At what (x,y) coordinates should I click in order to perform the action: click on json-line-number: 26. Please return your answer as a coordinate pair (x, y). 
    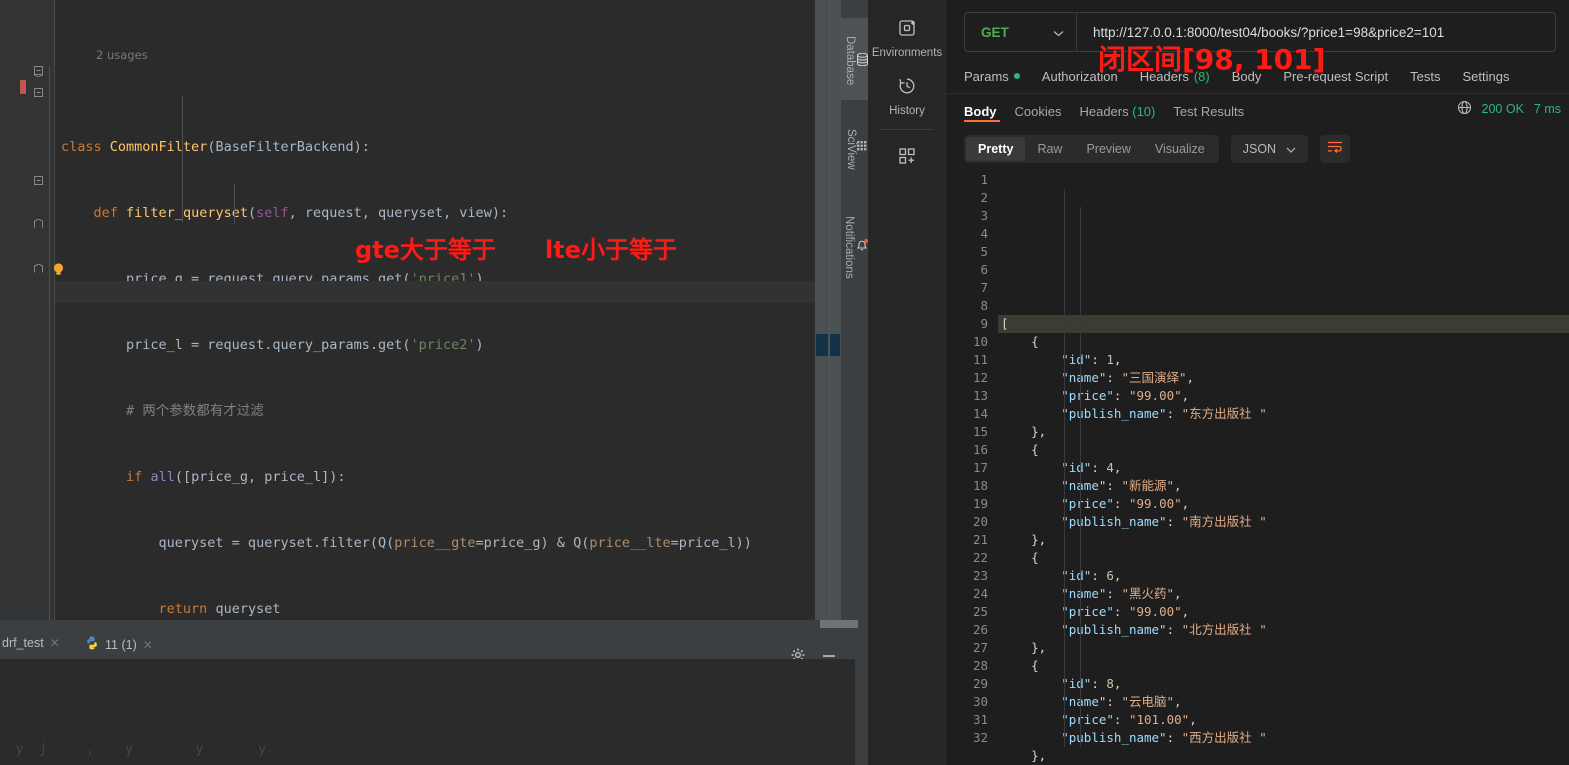
    Looking at the image, I should click on (980, 629).